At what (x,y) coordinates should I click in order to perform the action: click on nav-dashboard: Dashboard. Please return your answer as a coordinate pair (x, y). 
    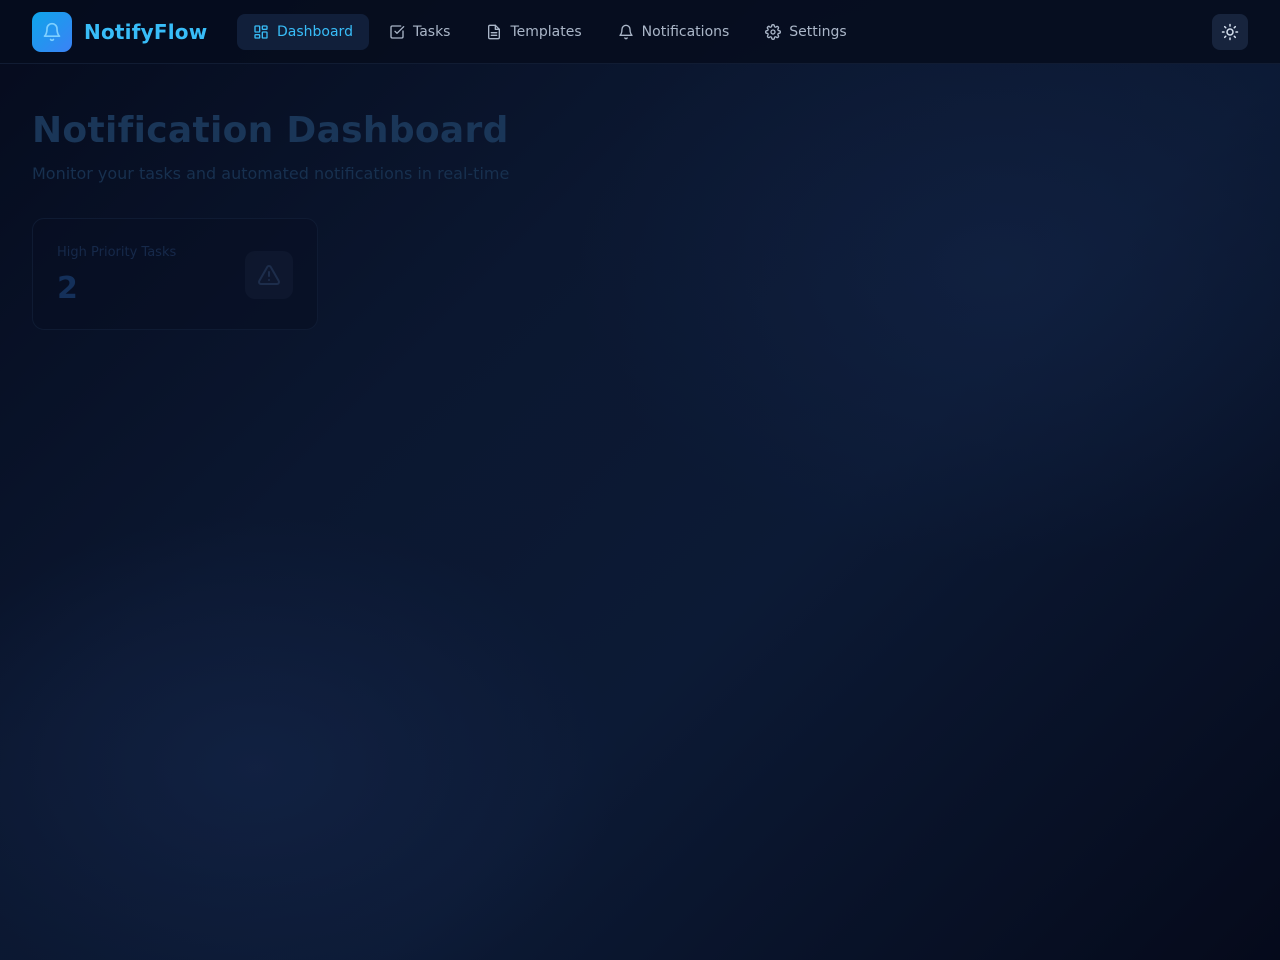
    Looking at the image, I should click on (303, 32).